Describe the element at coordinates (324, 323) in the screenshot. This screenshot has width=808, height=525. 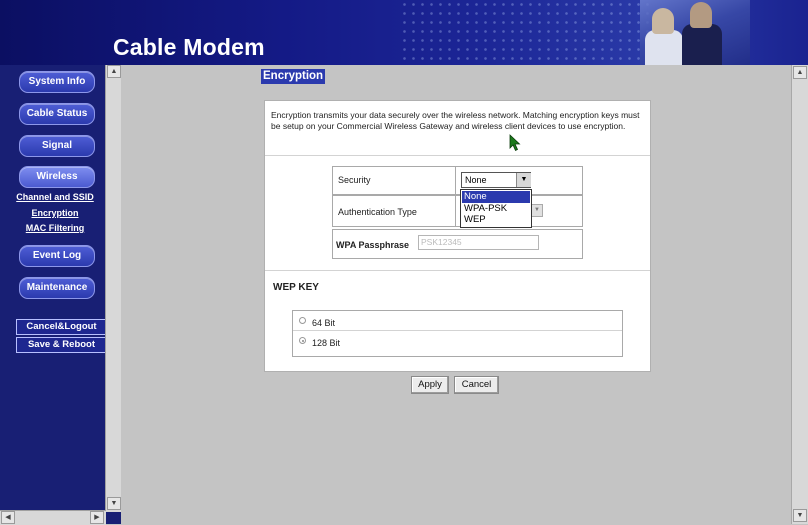
I see `wep-64-label: 64 Bit` at that location.